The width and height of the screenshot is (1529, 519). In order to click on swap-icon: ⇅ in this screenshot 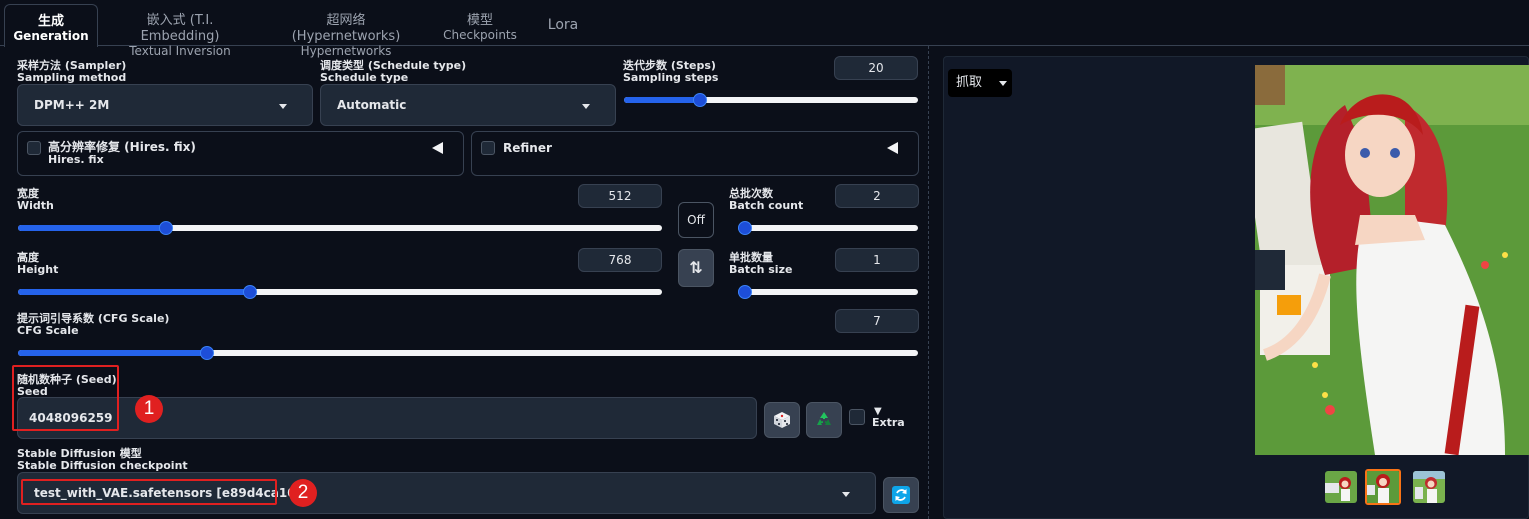, I will do `click(696, 268)`.